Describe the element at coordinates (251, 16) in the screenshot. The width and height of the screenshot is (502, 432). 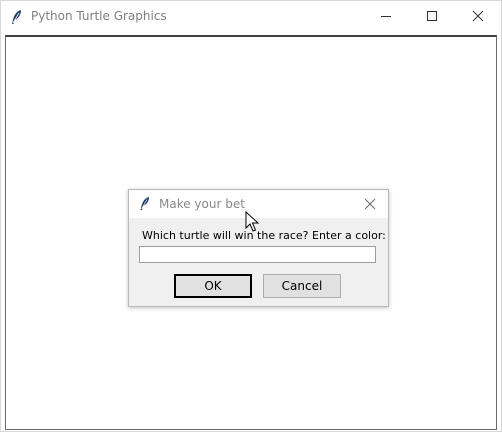
I see `window-titlebar: Python Turtle Graphics` at that location.